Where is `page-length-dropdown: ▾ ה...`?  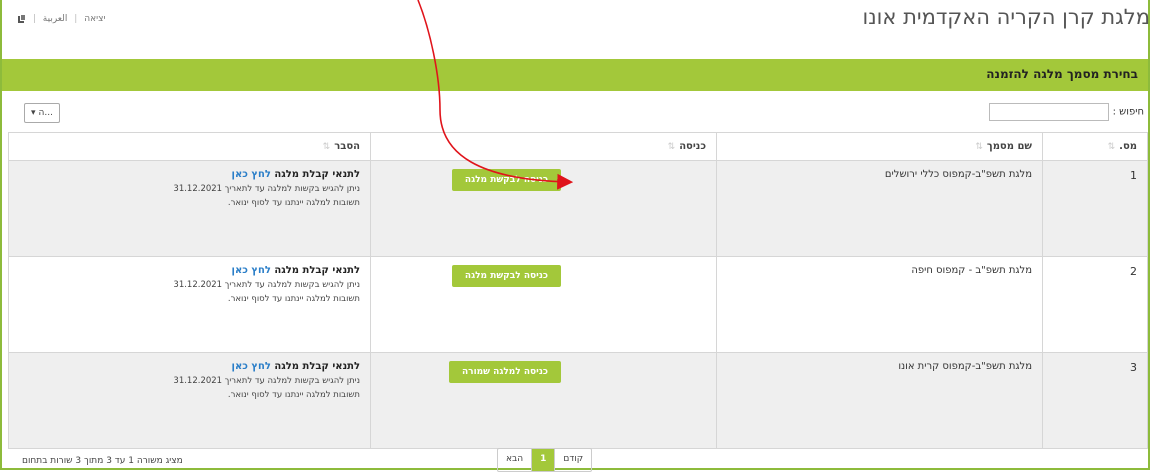
page-length-dropdown: ▾ ה... is located at coordinates (42, 113).